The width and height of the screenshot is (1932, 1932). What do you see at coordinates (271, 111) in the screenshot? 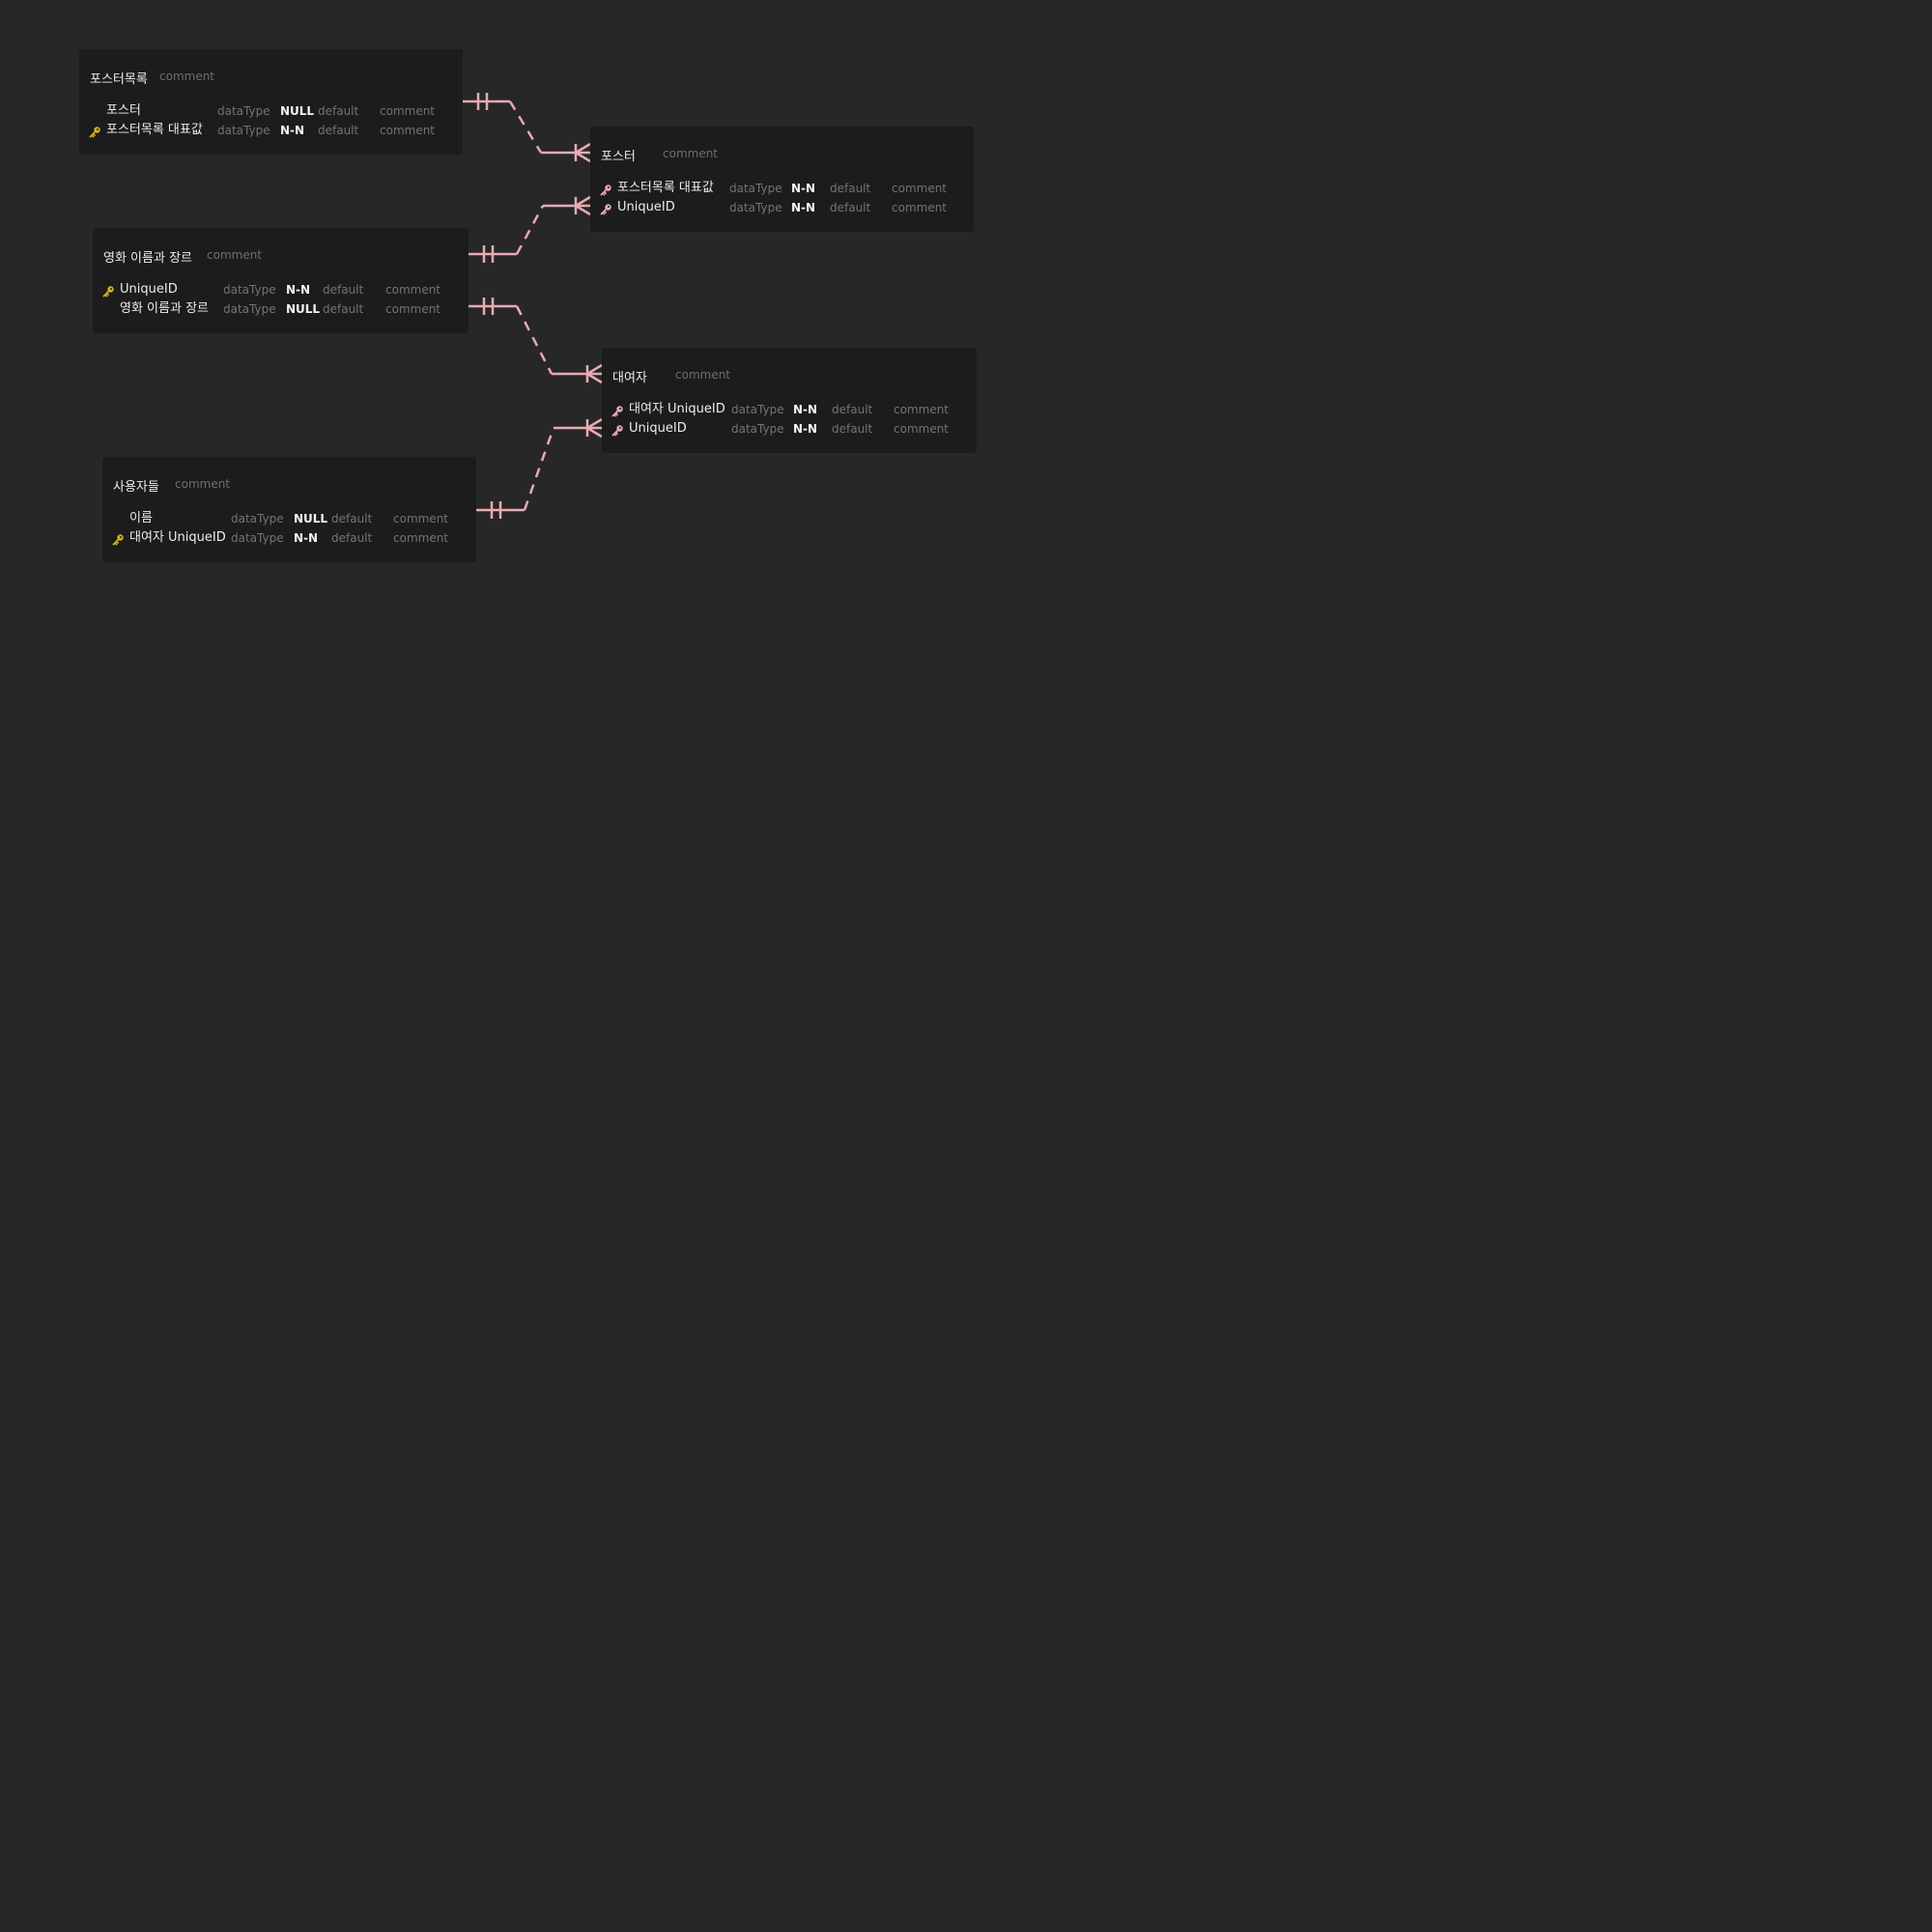
I see `column-row: 포스터 dataType NULL default comment` at bounding box center [271, 111].